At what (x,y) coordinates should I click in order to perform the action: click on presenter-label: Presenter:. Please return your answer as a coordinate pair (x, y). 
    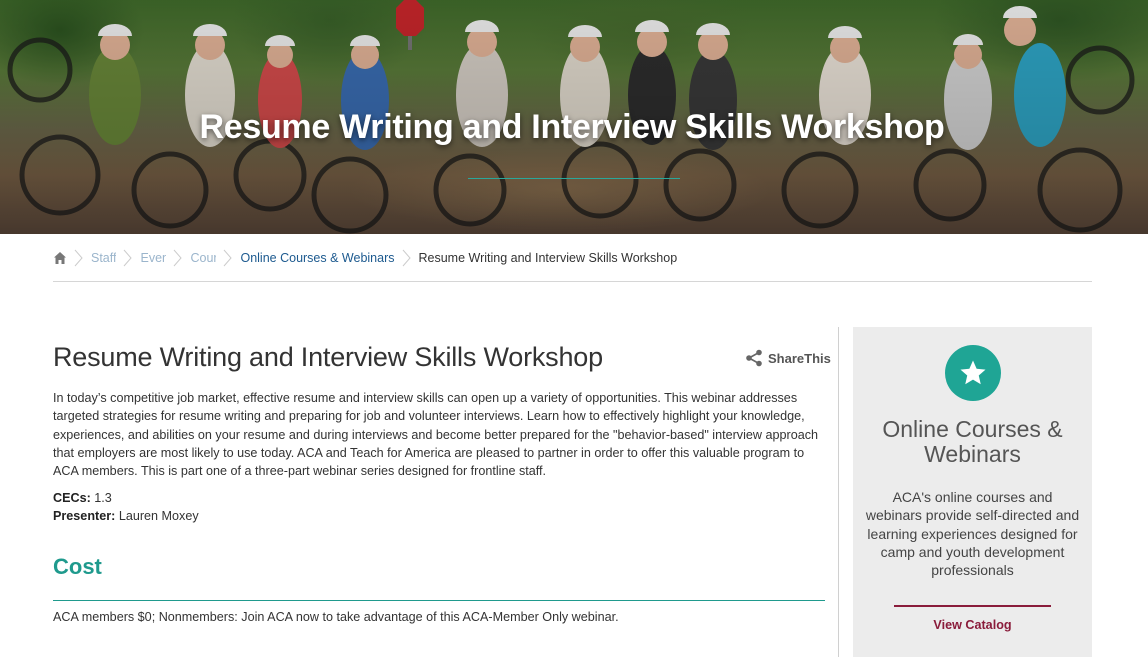
    Looking at the image, I should click on (84, 516).